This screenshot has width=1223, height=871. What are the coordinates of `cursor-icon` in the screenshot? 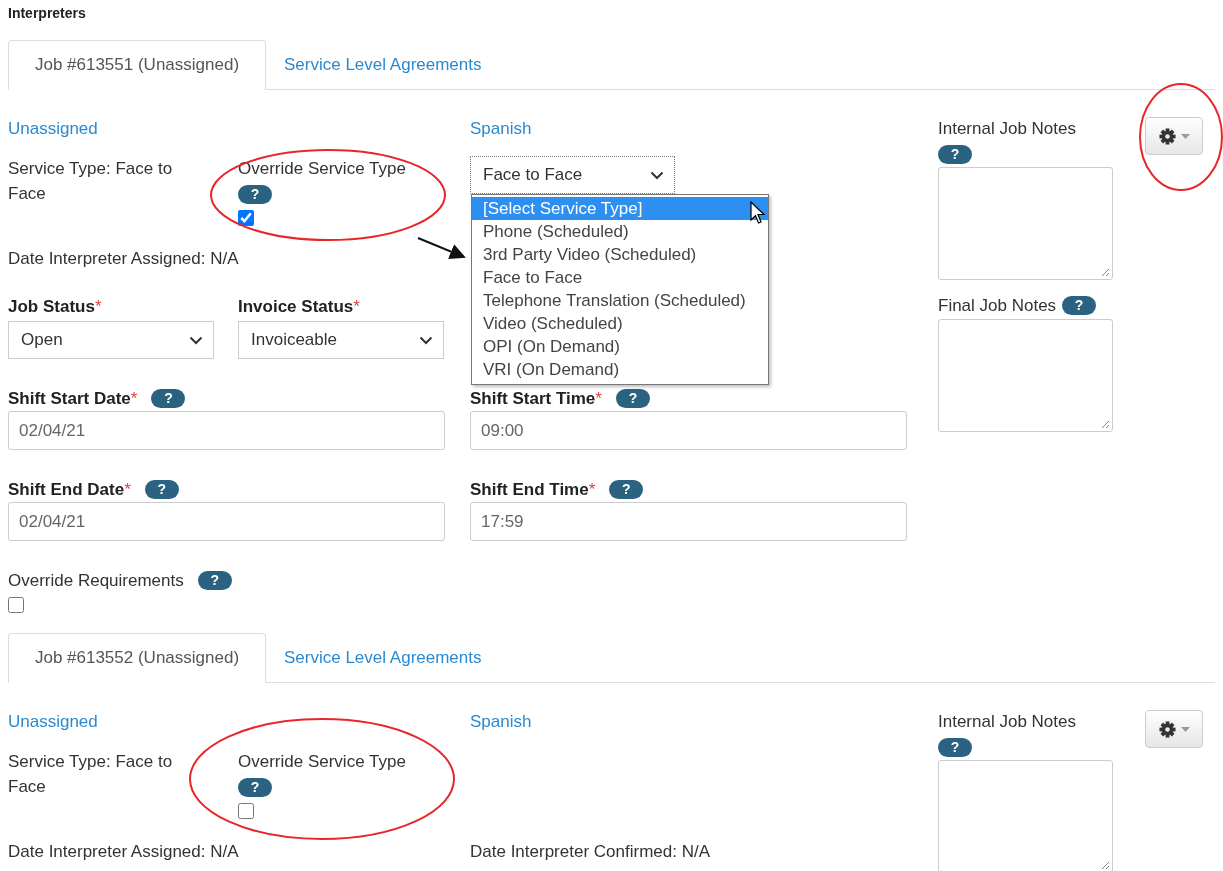 It's located at (758, 213).